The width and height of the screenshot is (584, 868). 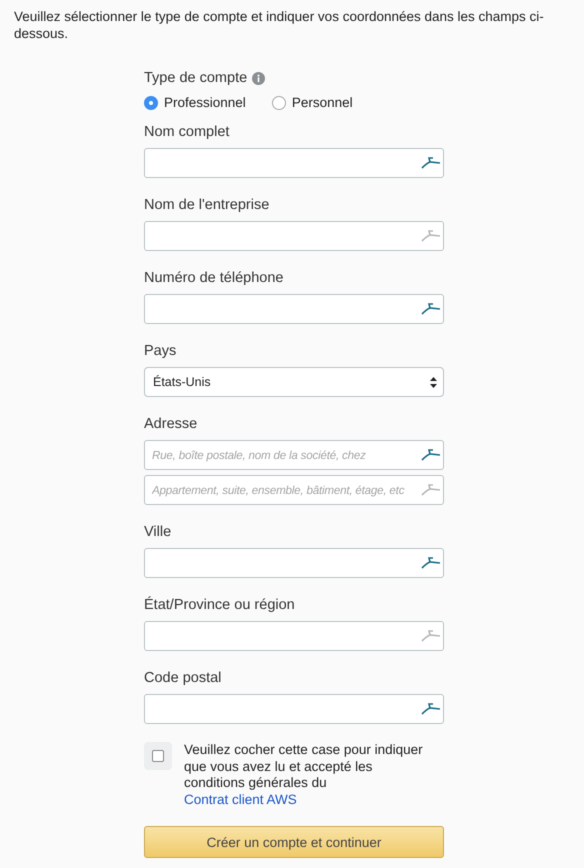 I want to click on field-label: Pays, so click(x=161, y=351).